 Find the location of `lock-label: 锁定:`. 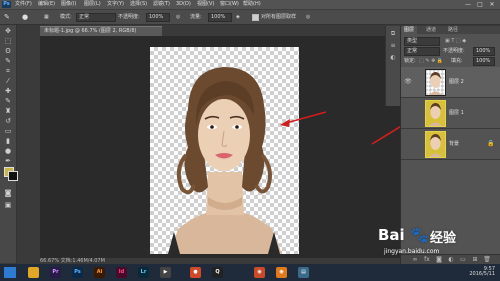

lock-label: 锁定: is located at coordinates (410, 61).